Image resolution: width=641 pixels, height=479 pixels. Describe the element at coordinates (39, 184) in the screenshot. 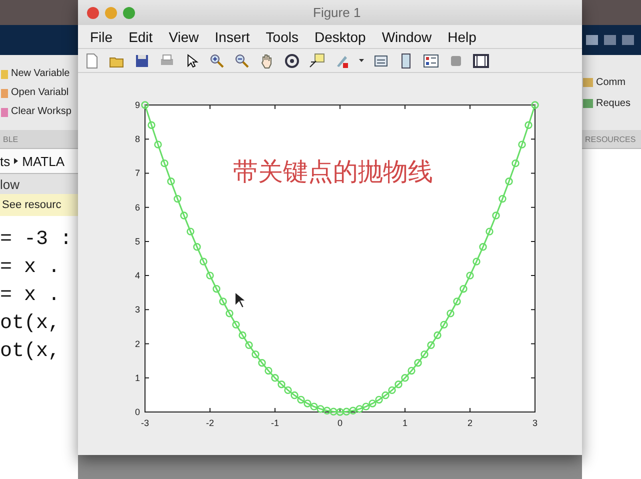

I see `panel-title: low` at that location.